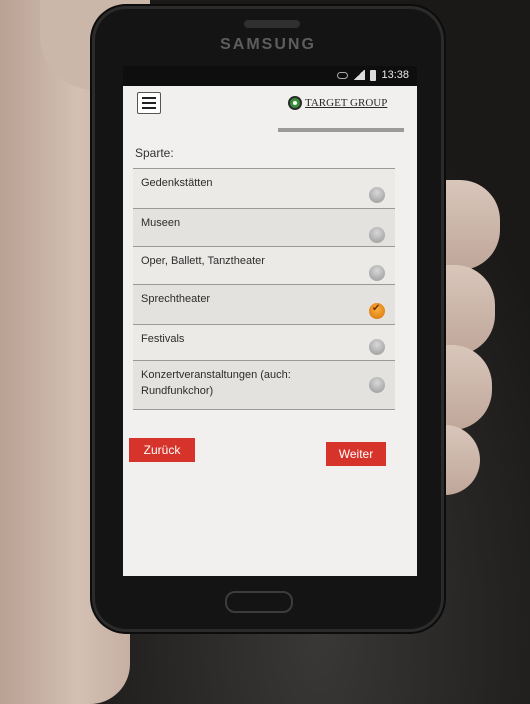  Describe the element at coordinates (161, 223) in the screenshot. I see `option-label: Museen` at that location.